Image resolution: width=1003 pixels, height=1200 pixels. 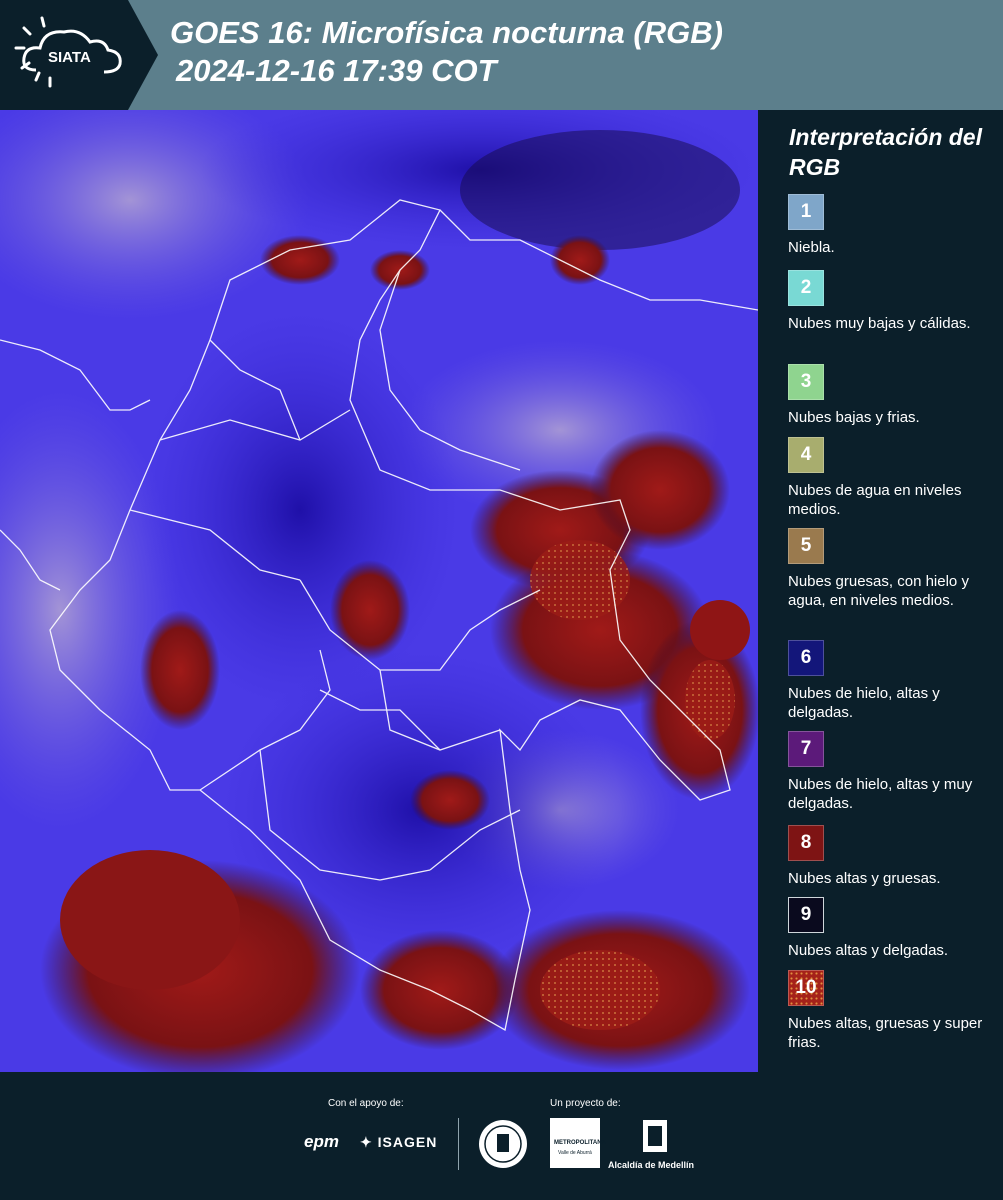 I want to click on legend-text-2: Nubes muy bajas y cálidas., so click(x=879, y=323).